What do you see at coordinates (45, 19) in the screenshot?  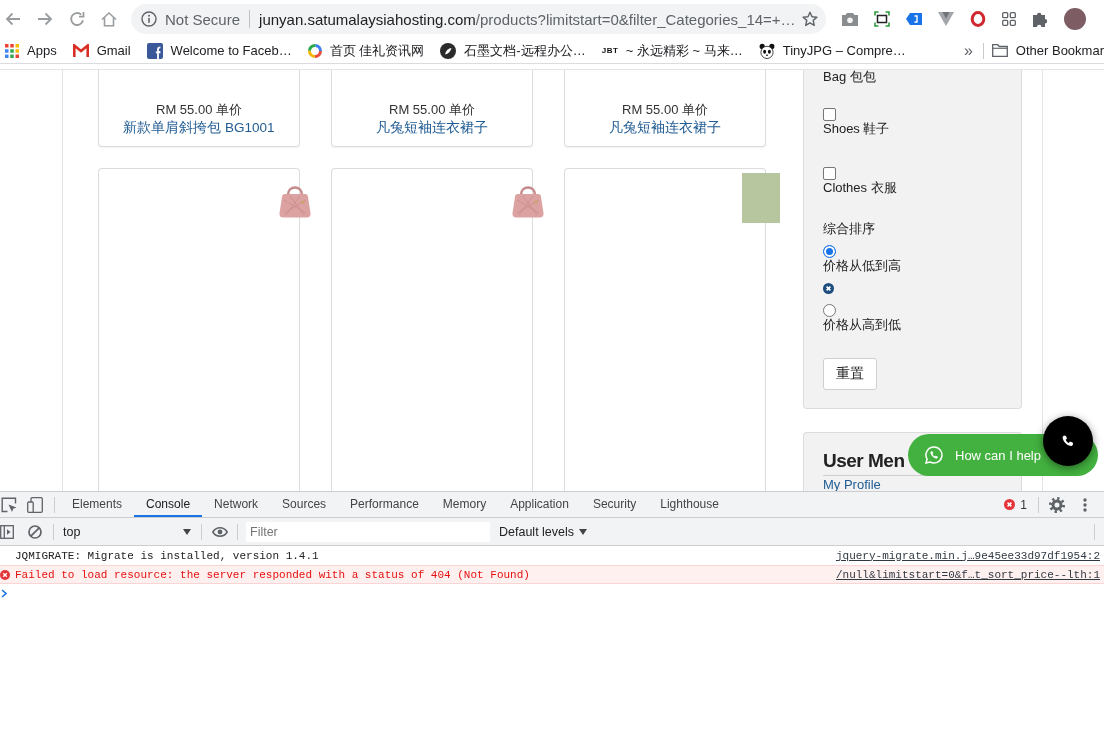 I see `forward-icon` at bounding box center [45, 19].